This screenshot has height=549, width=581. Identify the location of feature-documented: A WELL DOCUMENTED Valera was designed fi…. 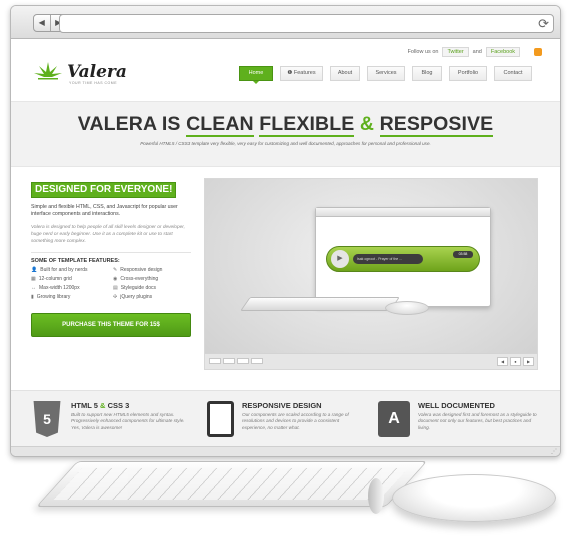
(459, 419).